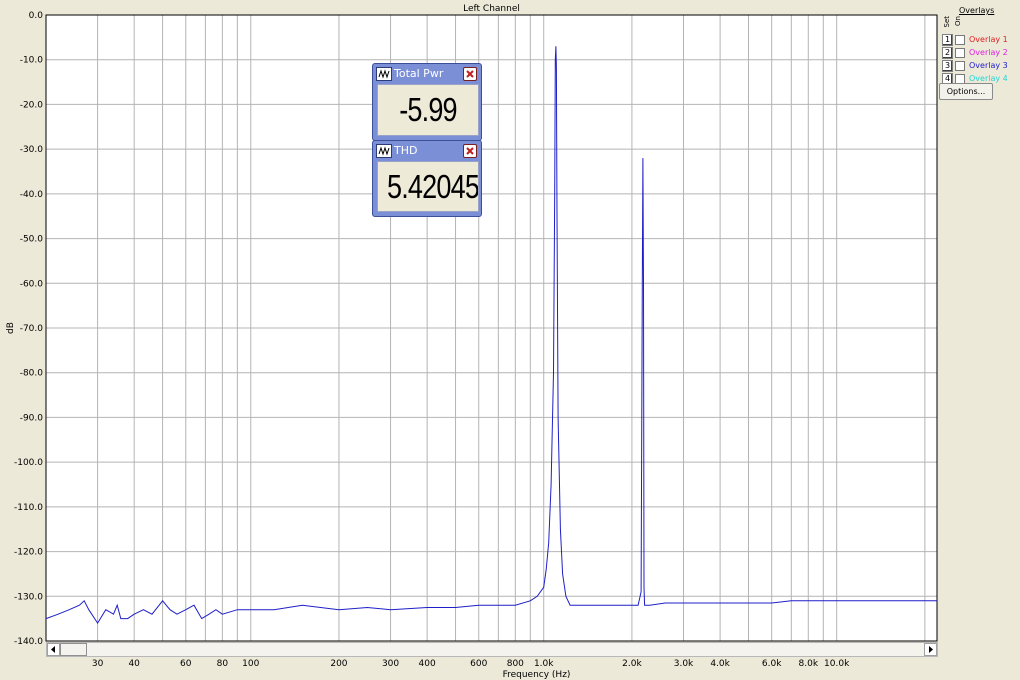  Describe the element at coordinates (73, 649) in the screenshot. I see `scrollbar-thumb` at that location.